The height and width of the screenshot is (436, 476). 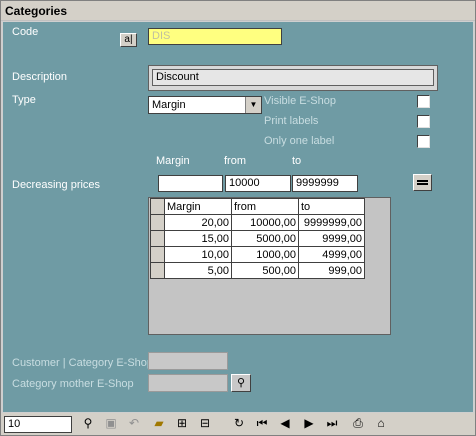 What do you see at coordinates (205, 105) in the screenshot?
I see `type-select: Margin ▼` at bounding box center [205, 105].